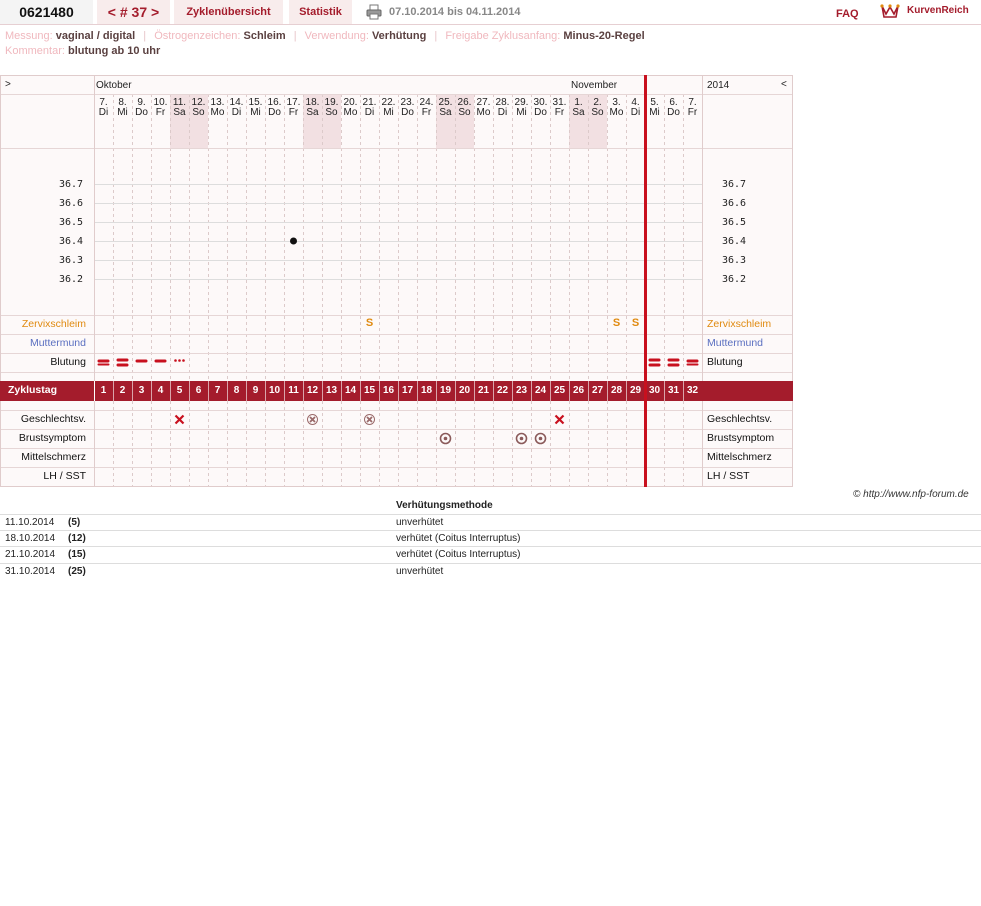 The image size is (981, 906). What do you see at coordinates (734, 222) in the screenshot?
I see `temp-tick-right: 36.5` at bounding box center [734, 222].